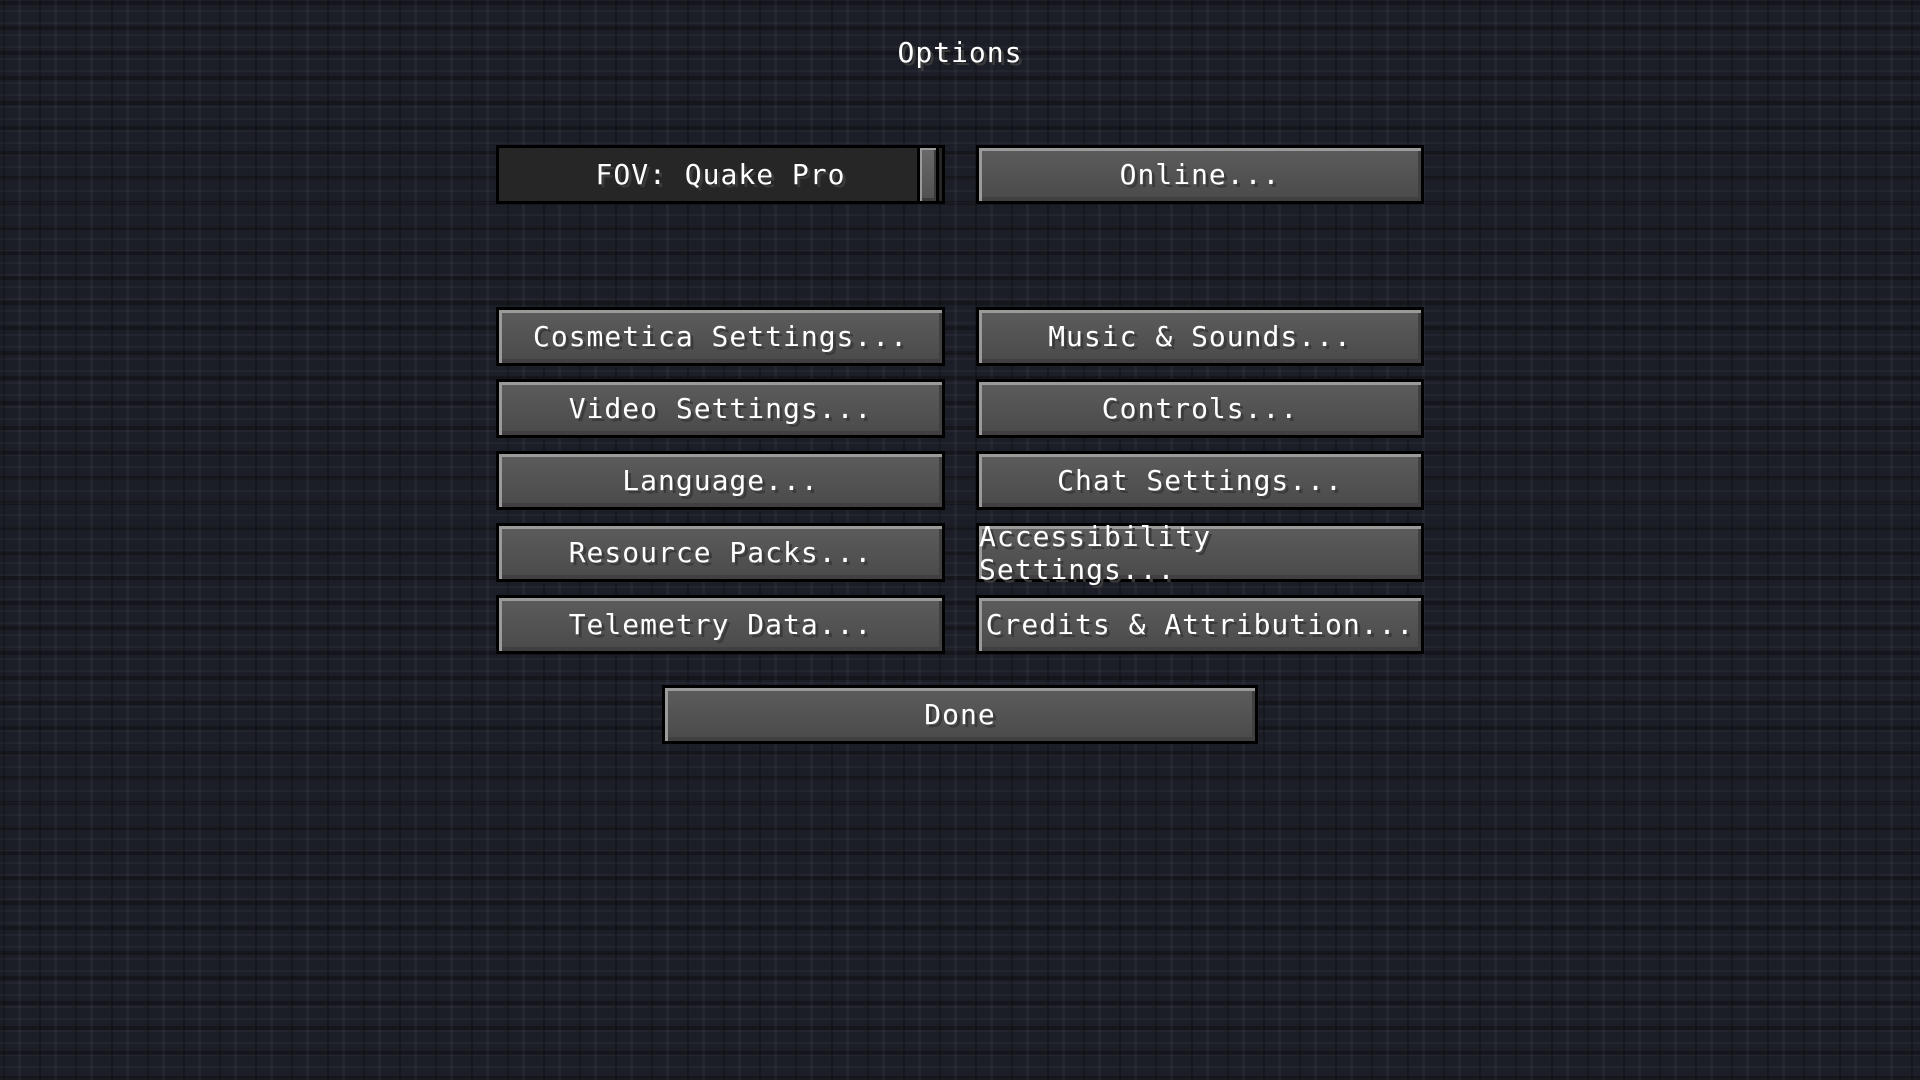 This screenshot has width=1920, height=1080. I want to click on fov-slider-label: FOV: Quake Pro, so click(720, 174).